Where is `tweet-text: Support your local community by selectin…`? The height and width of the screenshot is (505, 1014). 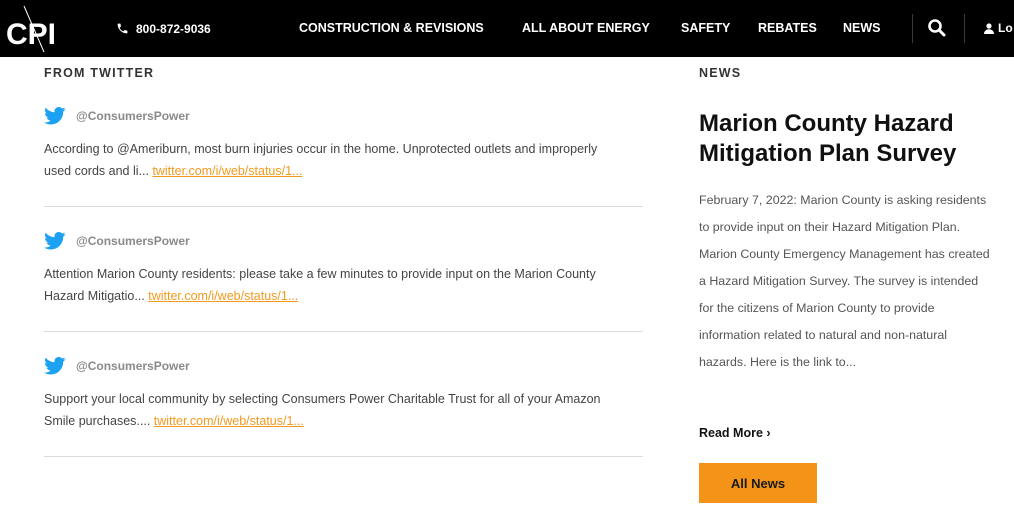 tweet-text: Support your local community by selectin… is located at coordinates (329, 410).